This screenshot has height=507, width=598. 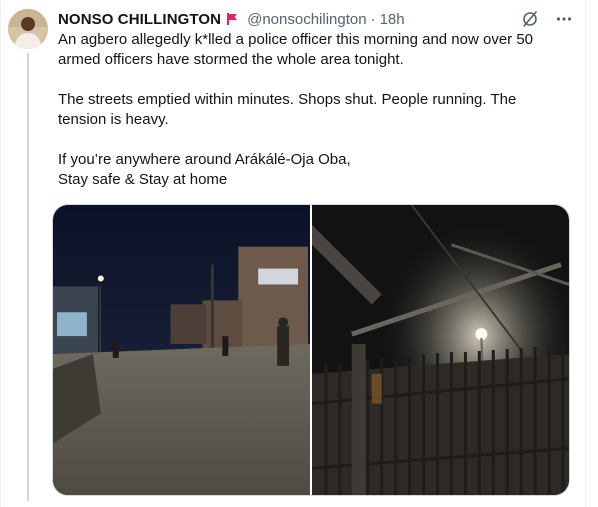 What do you see at coordinates (585, 253) in the screenshot?
I see `right-border` at bounding box center [585, 253].